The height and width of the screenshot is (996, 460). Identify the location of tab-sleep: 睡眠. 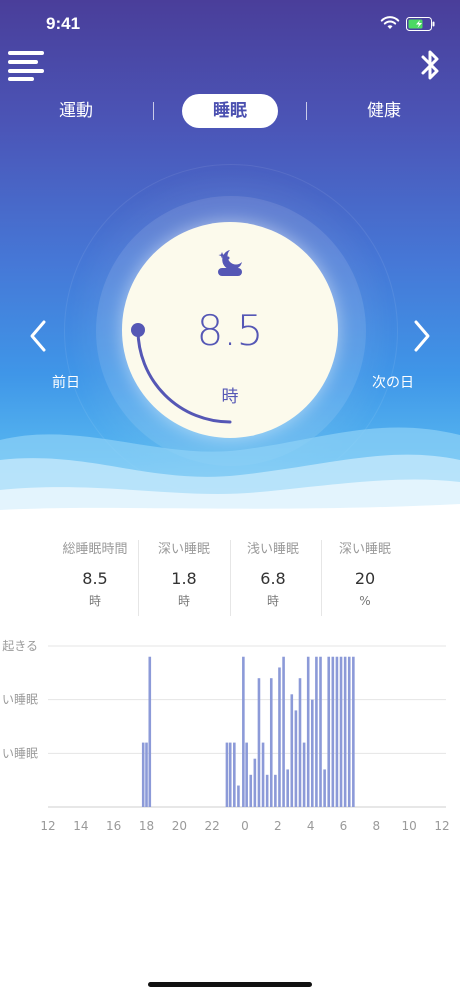
(230, 111).